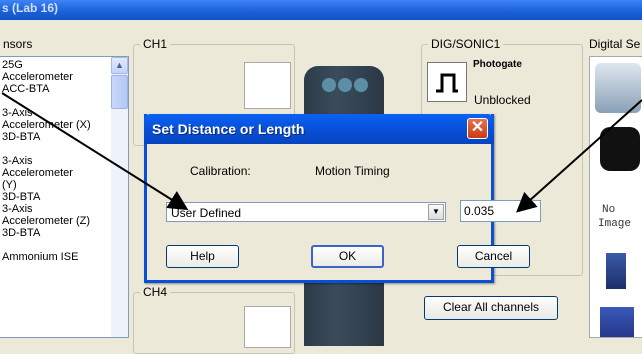  What do you see at coordinates (500, 211) in the screenshot?
I see `length-input` at bounding box center [500, 211].